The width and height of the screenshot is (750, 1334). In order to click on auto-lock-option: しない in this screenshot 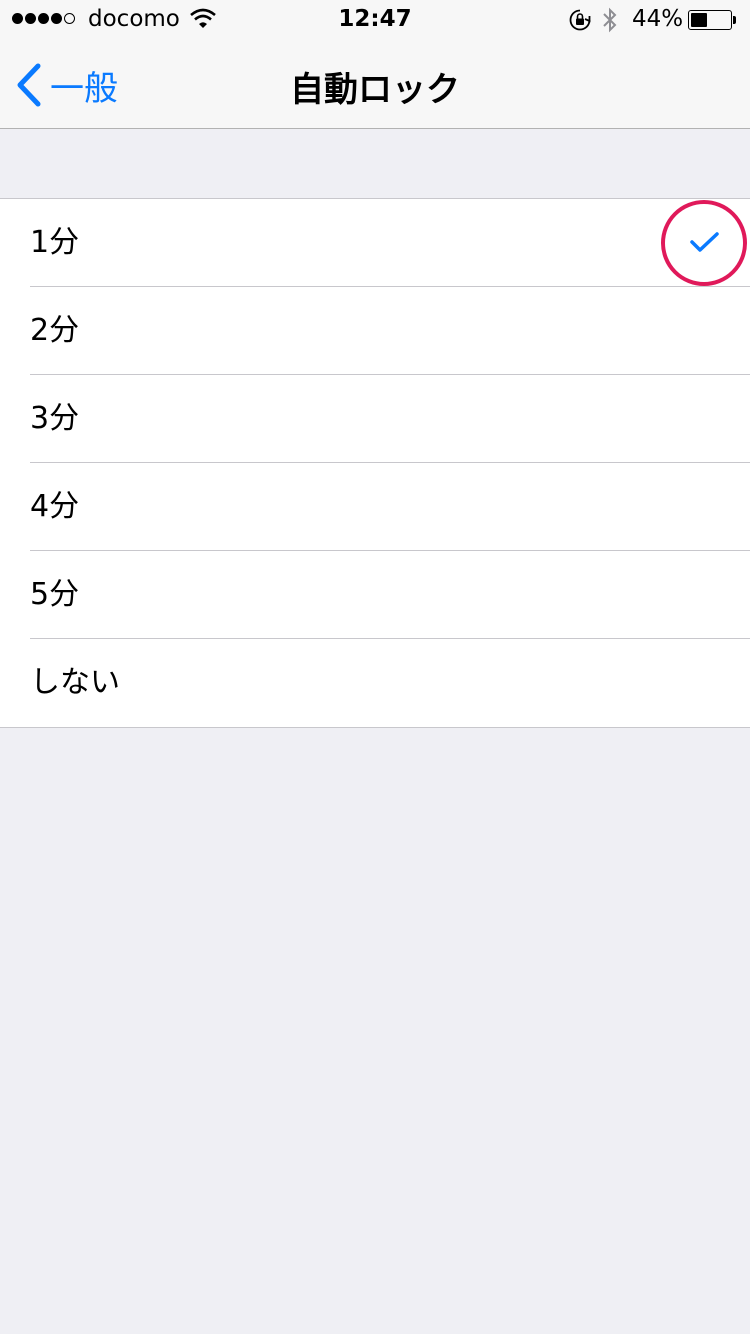, I will do `click(375, 683)`.